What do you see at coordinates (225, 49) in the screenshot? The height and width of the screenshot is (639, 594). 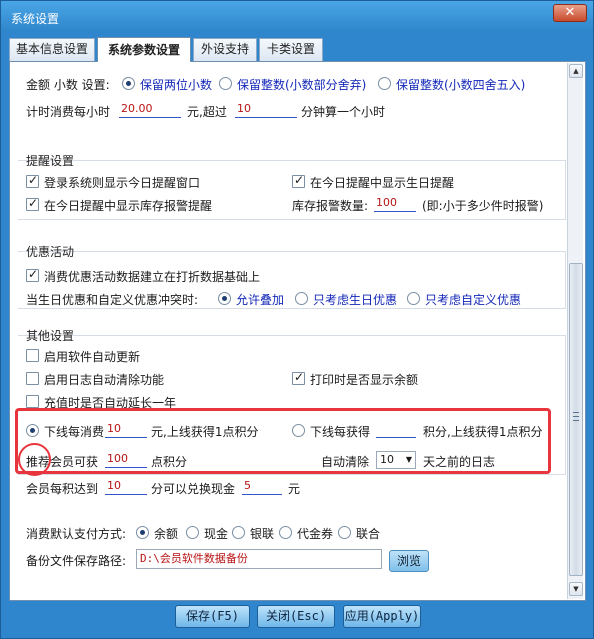 I see `tab-peripherals: 外设支持` at bounding box center [225, 49].